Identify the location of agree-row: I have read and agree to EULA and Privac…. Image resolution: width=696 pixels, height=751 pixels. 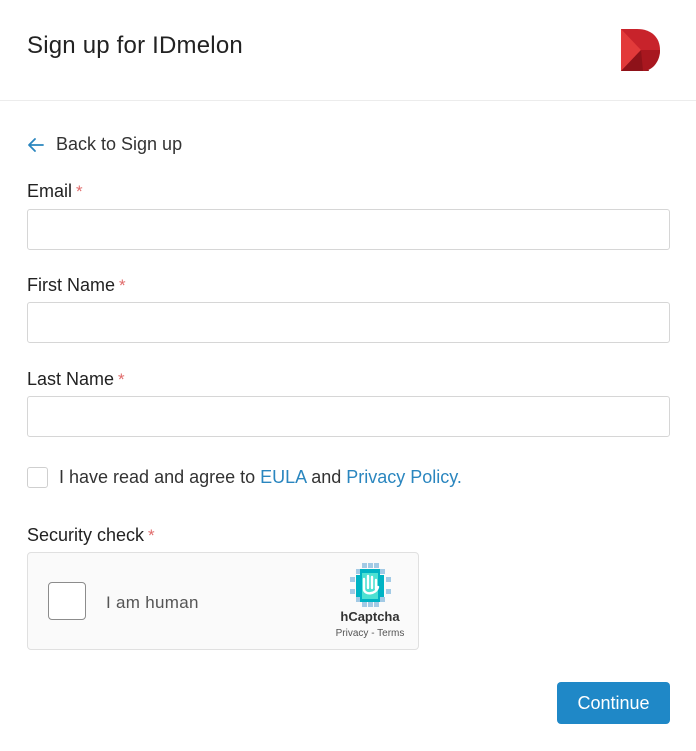
(244, 477).